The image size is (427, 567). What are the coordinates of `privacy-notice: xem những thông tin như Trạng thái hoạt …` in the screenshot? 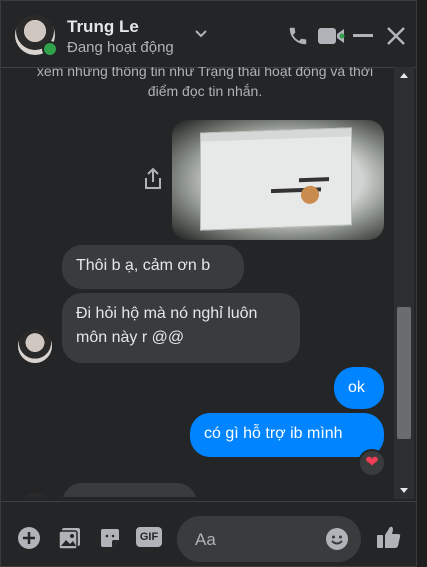 It's located at (205, 83).